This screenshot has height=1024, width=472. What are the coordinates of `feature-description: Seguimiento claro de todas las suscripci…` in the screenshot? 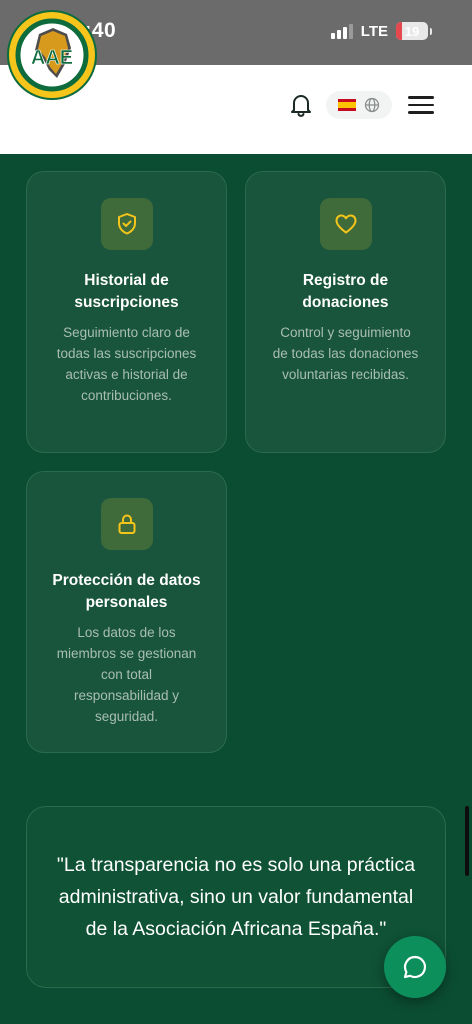 It's located at (126, 364).